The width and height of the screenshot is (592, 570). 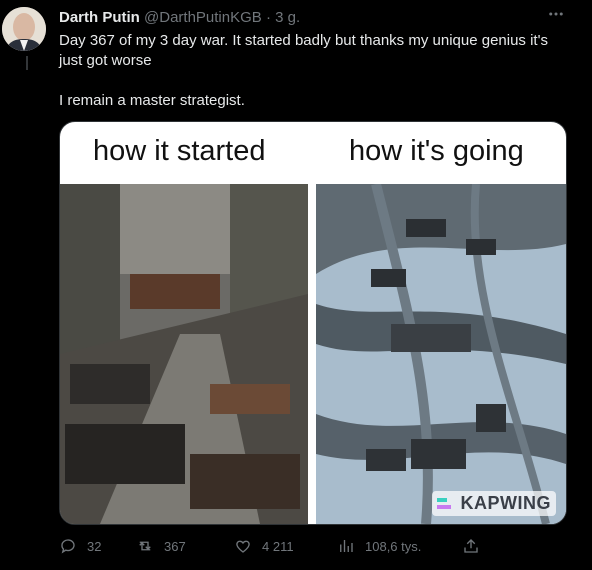 I want to click on avatar, so click(x=24, y=29).